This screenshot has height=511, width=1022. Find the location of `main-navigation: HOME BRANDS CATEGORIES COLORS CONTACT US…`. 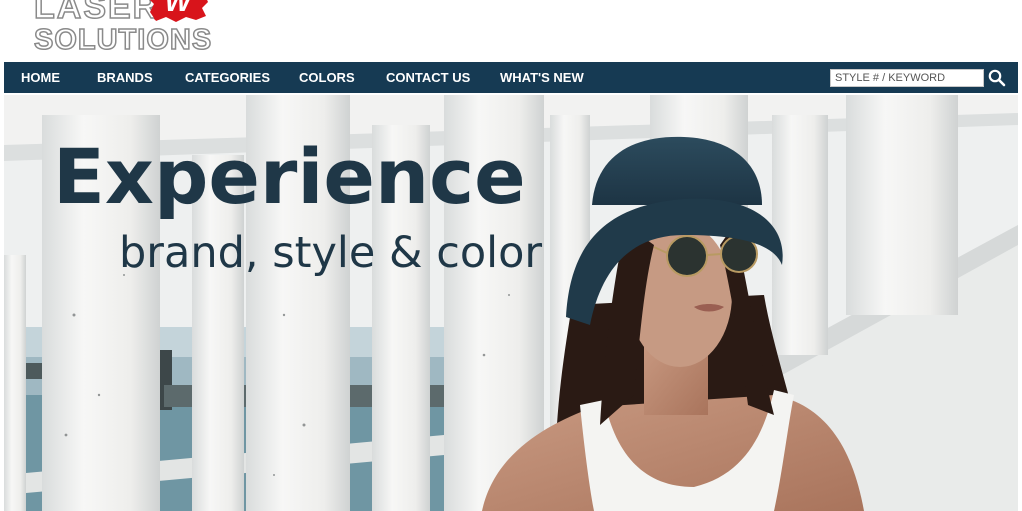

main-navigation: HOME BRANDS CATEGORIES COLORS CONTACT US… is located at coordinates (511, 77).